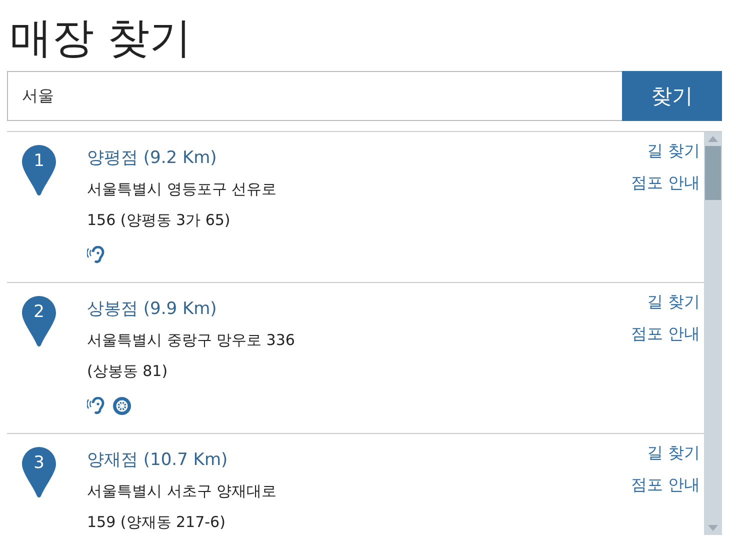  What do you see at coordinates (156, 522) in the screenshot?
I see `store-address: 159 (양재동 217-6)` at bounding box center [156, 522].